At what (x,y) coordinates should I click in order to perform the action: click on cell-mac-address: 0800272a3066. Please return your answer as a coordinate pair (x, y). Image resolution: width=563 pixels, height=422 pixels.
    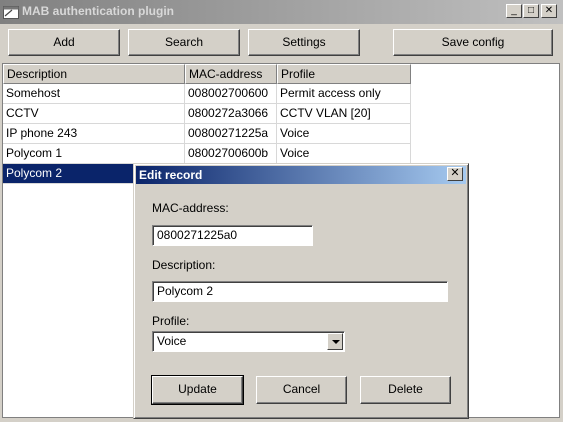
    Looking at the image, I should click on (231, 114).